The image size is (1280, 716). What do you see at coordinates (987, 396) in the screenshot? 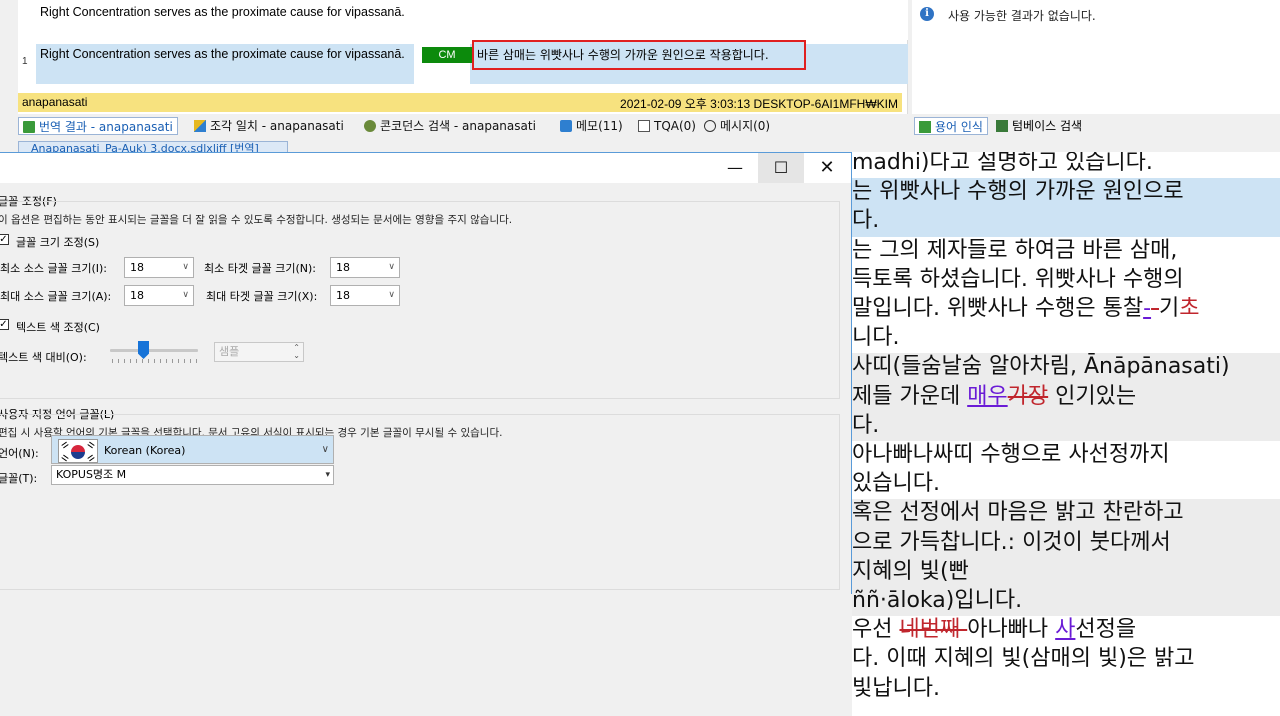
I see `tracked-insertion: 매우` at bounding box center [987, 396].